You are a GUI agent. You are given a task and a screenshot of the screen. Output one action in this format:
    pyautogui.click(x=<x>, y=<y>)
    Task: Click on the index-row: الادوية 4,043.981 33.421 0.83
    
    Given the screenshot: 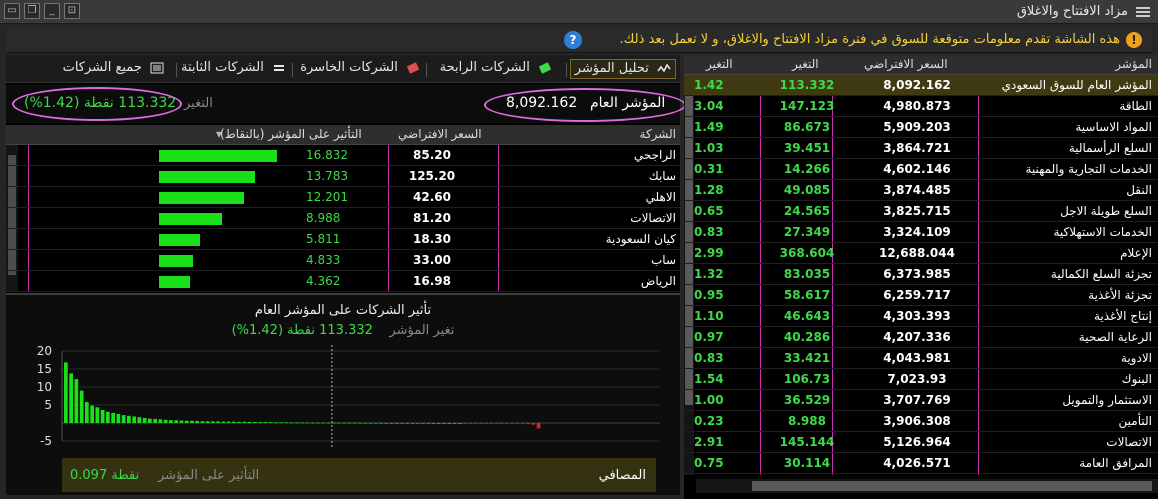 What is the action you would take?
    pyautogui.click(x=921, y=358)
    